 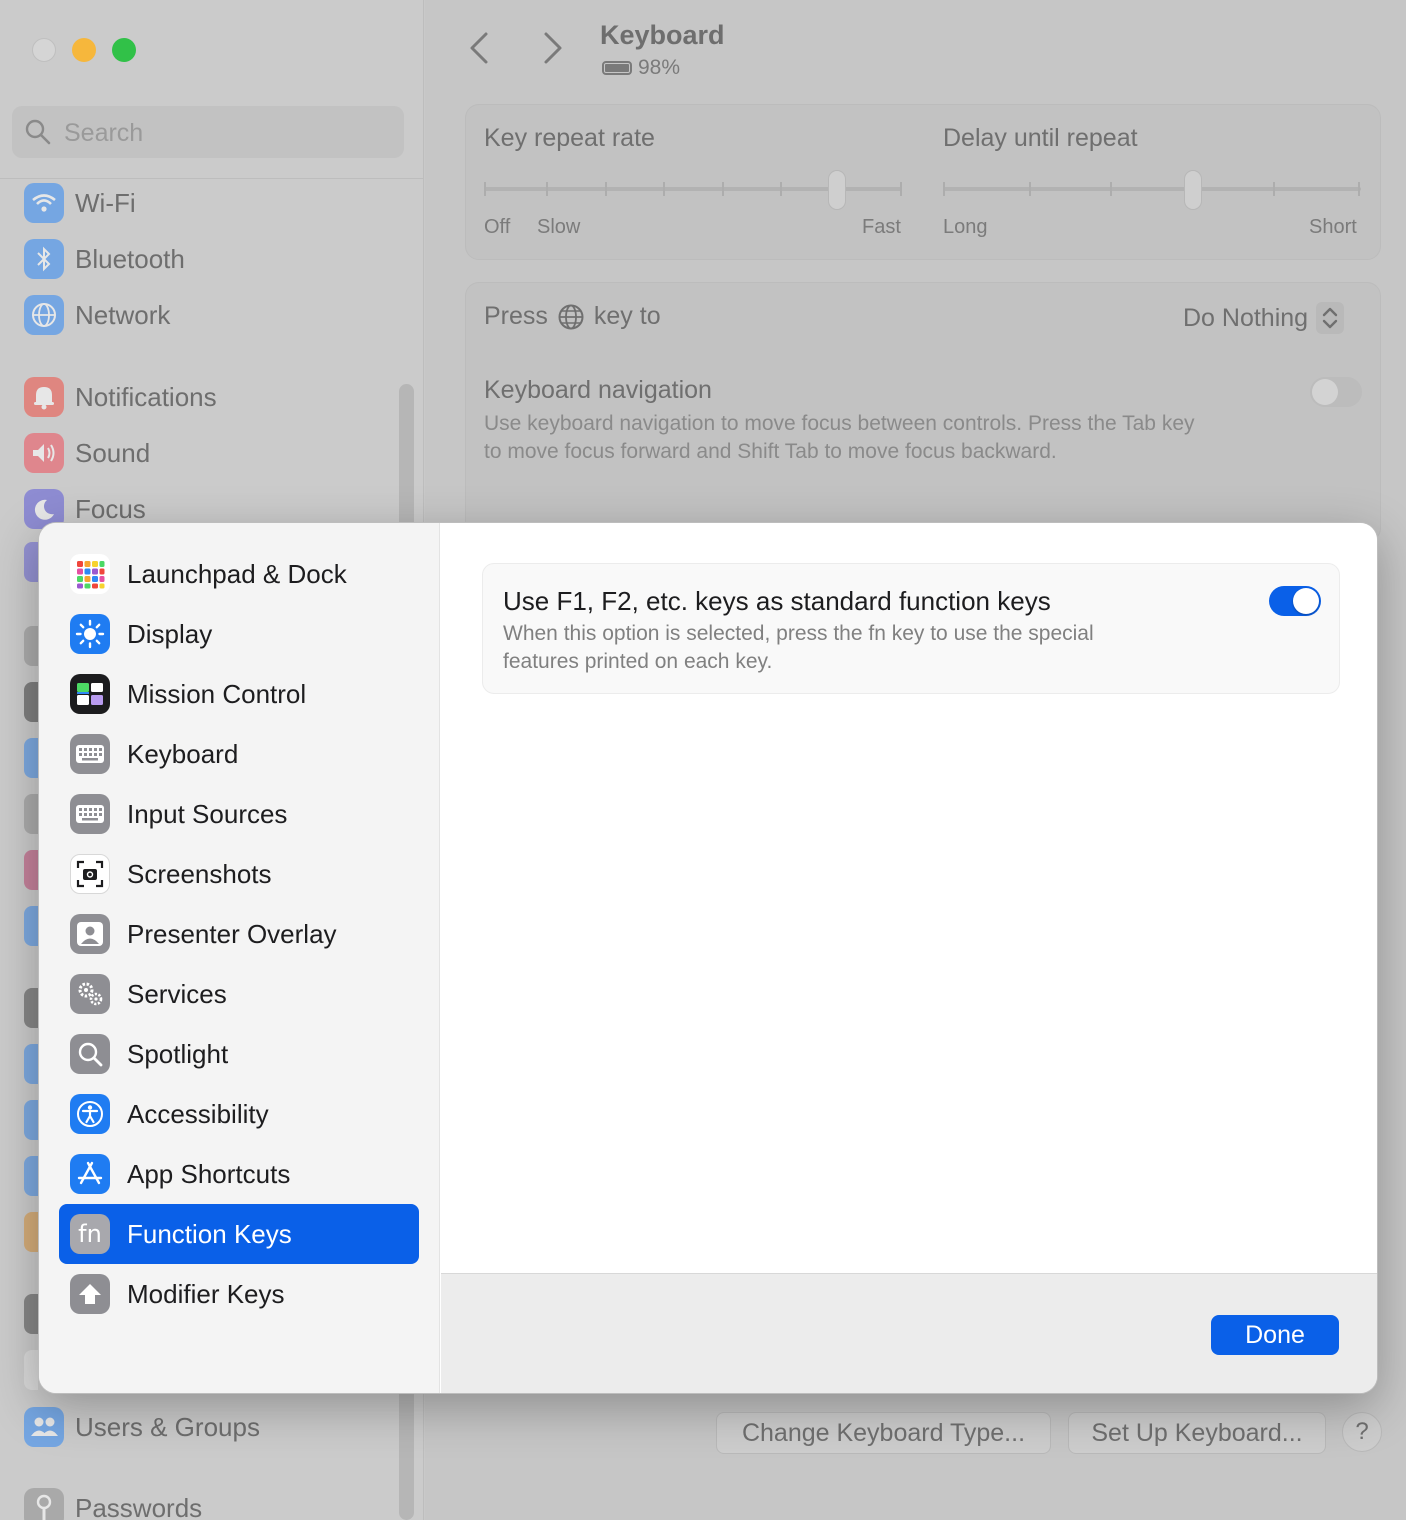 I want to click on forward-arrow-icon, so click(x=552, y=48).